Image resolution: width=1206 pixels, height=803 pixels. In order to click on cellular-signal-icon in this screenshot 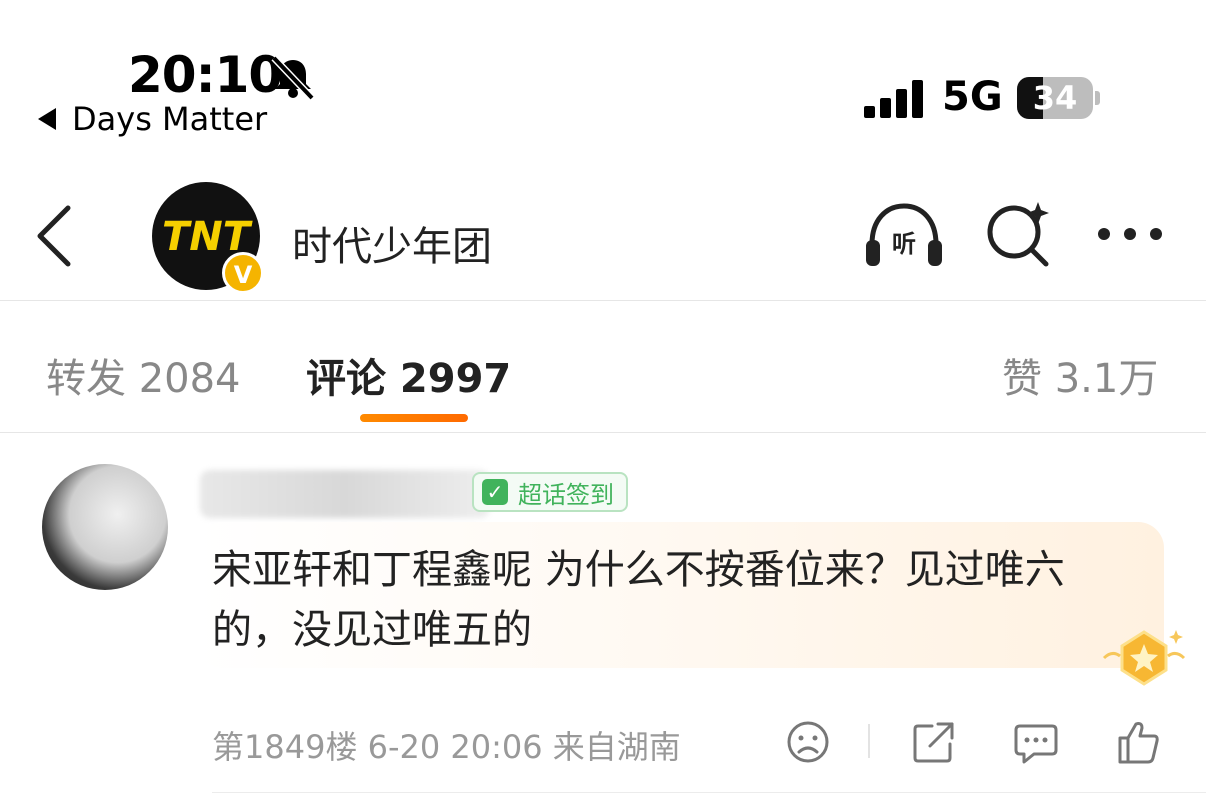, I will do `click(893, 99)`.